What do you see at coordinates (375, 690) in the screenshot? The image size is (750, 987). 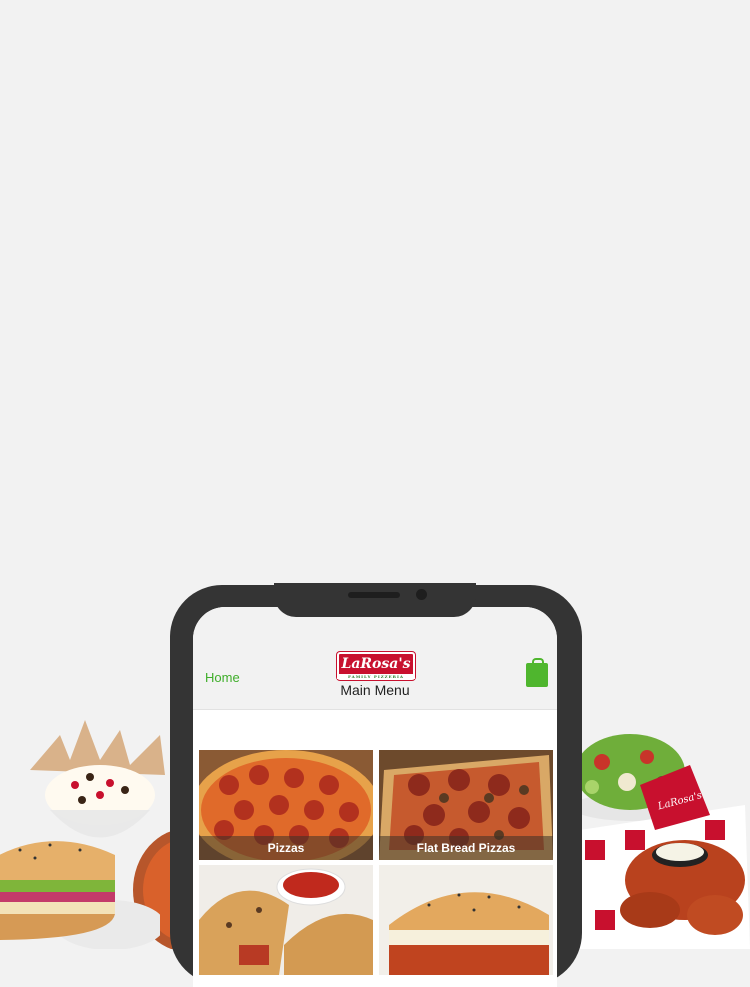 I see `page-title: Main Menu` at bounding box center [375, 690].